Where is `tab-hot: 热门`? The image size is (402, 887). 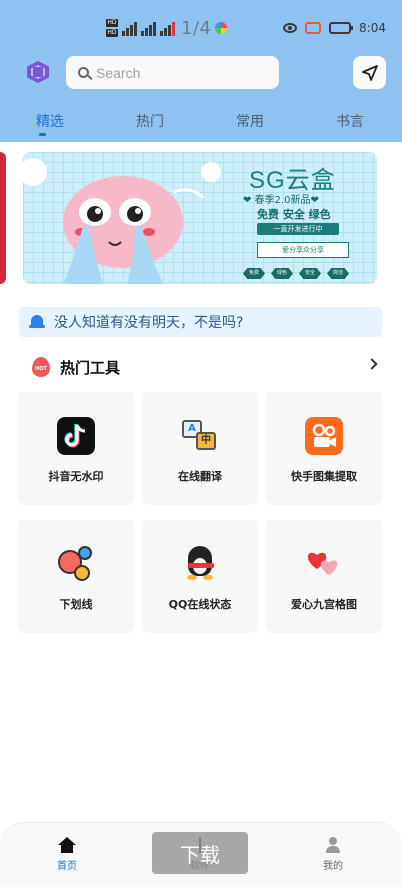
tab-hot: 热门 is located at coordinates (150, 121).